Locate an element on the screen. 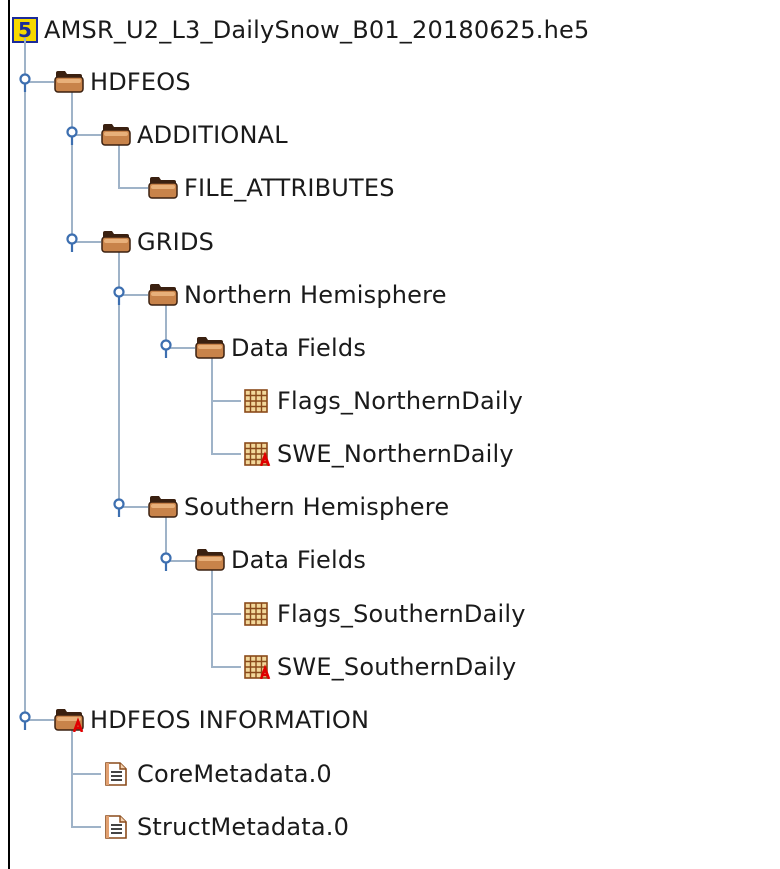 The width and height of the screenshot is (780, 869). tree-node-northern-hemisphere: Northern Hemisphere is located at coordinates (297, 295).